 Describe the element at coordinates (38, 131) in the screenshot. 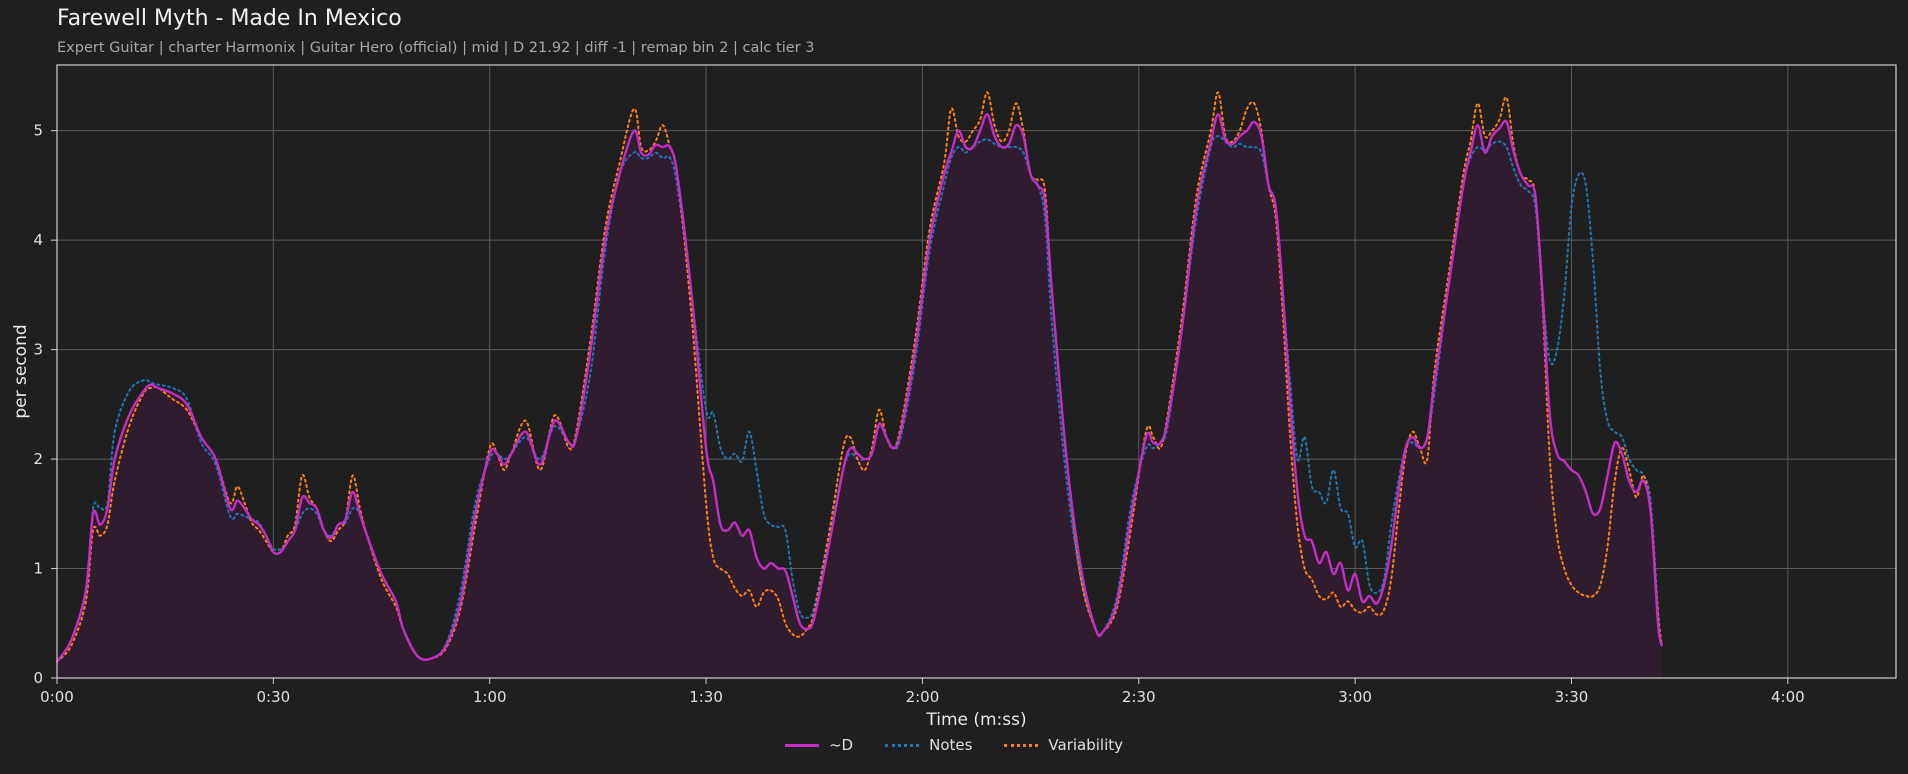

I see `y-tick-label: 5` at that location.